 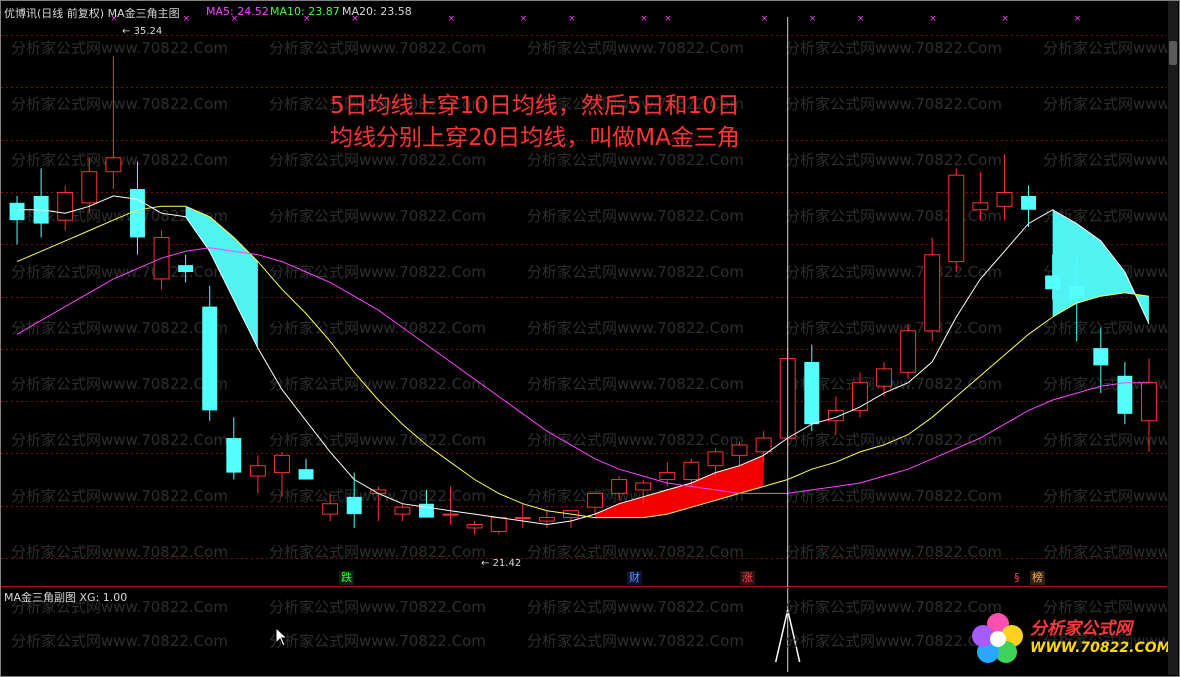 I want to click on low-price-label: ← 21.42, so click(x=501, y=563).